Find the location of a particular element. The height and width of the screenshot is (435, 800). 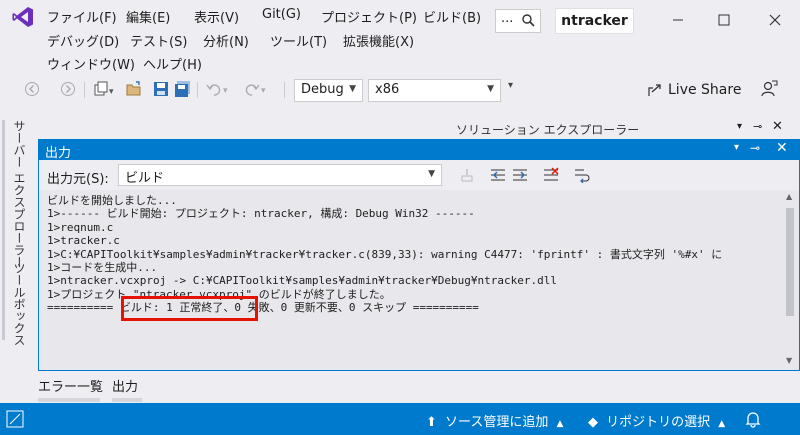

notification-area-icon is located at coordinates (15, 421).